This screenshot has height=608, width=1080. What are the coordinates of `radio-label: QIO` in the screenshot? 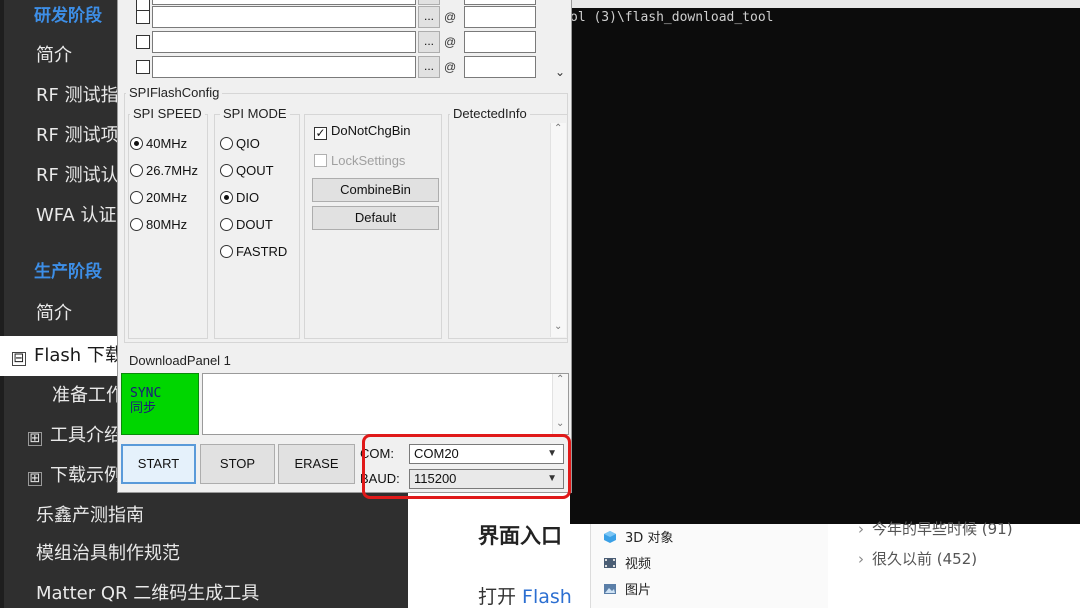 It's located at (248, 143).